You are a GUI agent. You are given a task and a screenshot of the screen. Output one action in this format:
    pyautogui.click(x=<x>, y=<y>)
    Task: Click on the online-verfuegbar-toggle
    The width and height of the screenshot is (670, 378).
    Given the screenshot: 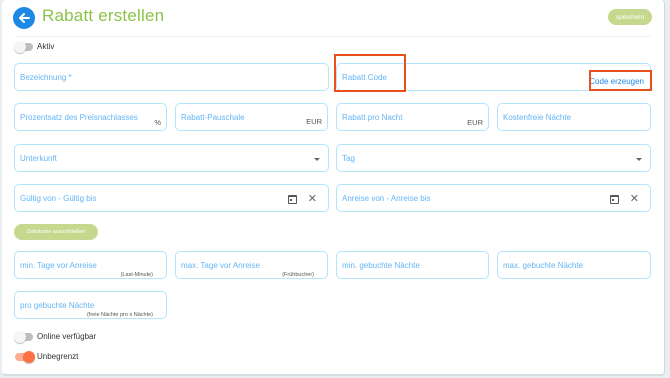 What is the action you would take?
    pyautogui.click(x=23, y=337)
    